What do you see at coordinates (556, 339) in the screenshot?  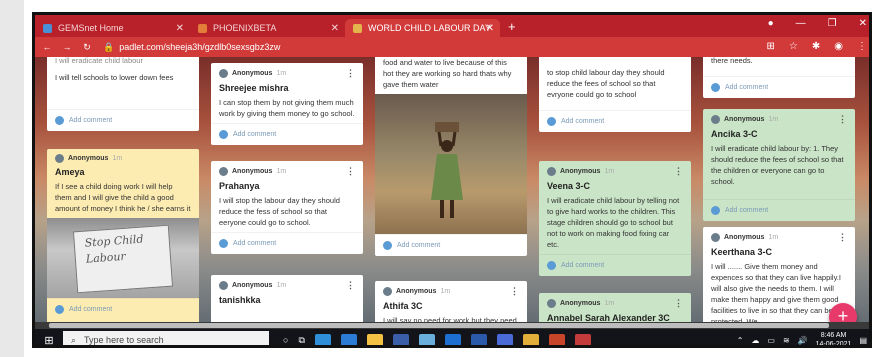 I see `powerpoint-icon` at bounding box center [556, 339].